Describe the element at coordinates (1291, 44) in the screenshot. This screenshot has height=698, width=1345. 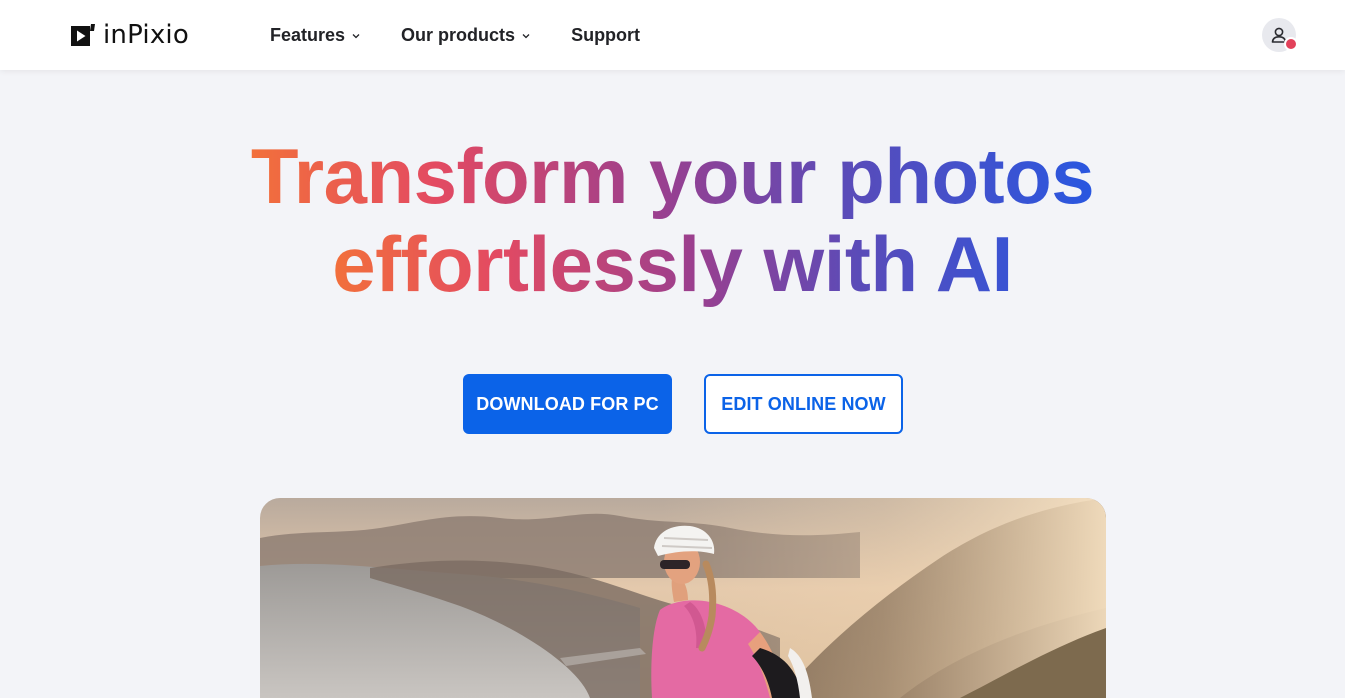
I see `notification-badge` at that location.